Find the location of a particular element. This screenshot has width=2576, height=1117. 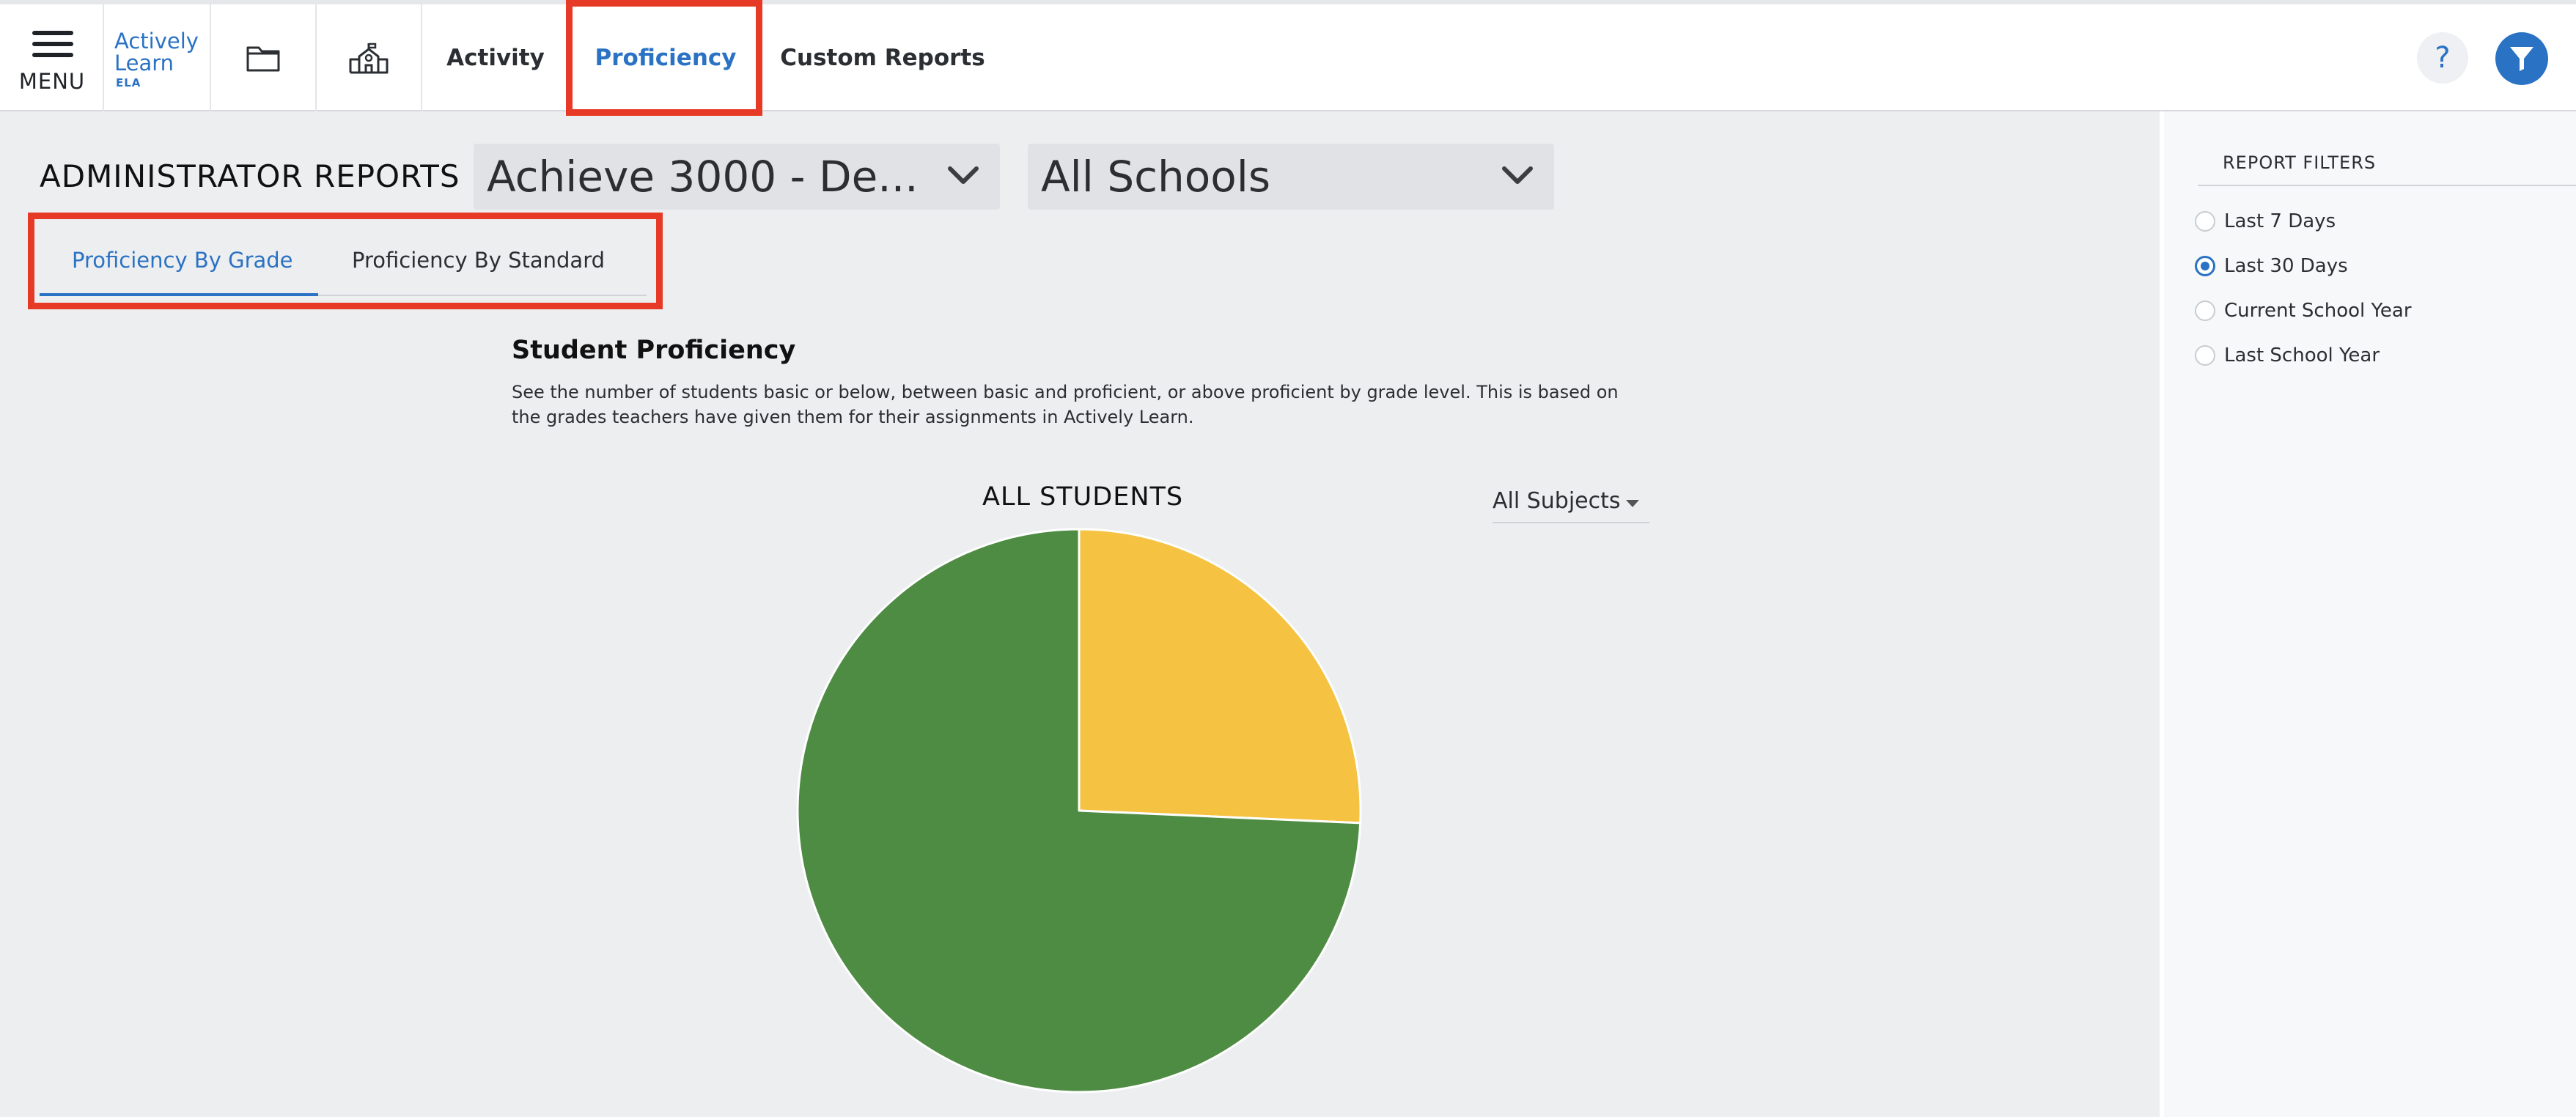

subject-select-value: All Subjects is located at coordinates (1557, 501).